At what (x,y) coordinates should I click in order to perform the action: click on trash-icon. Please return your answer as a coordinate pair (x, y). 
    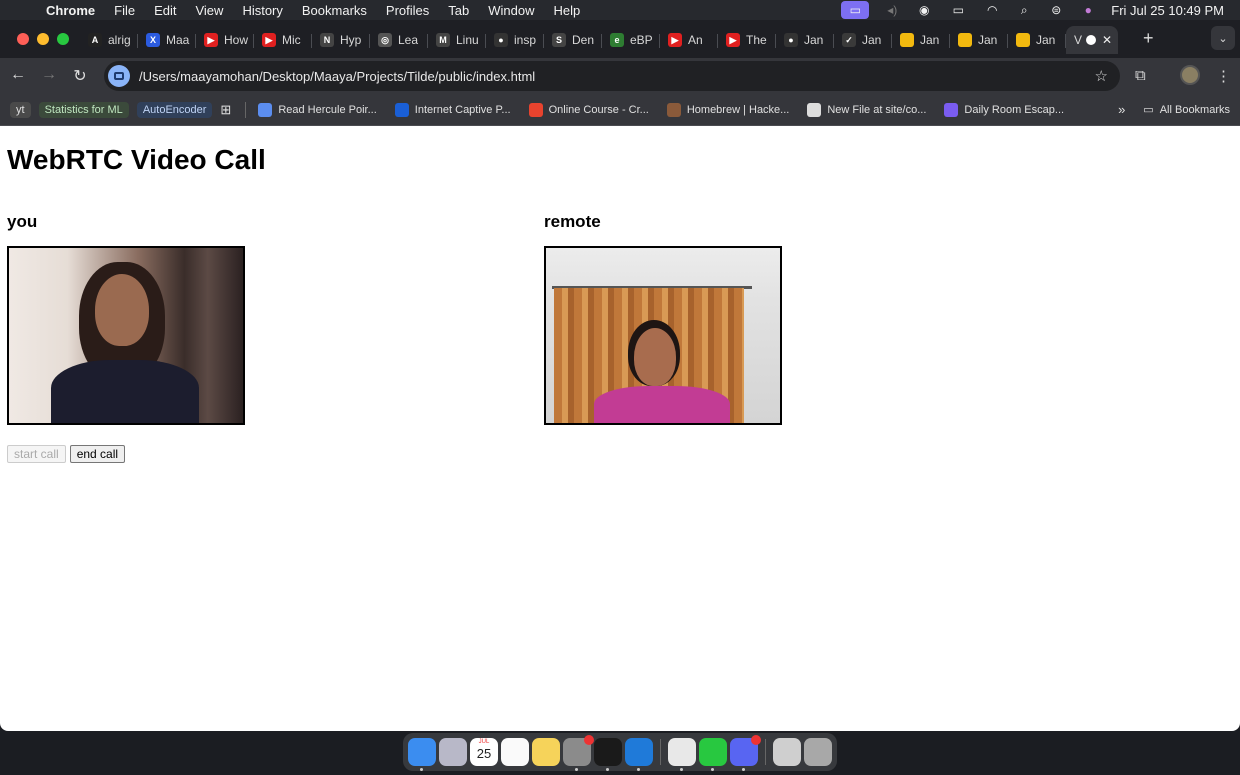
    Looking at the image, I should click on (818, 752).